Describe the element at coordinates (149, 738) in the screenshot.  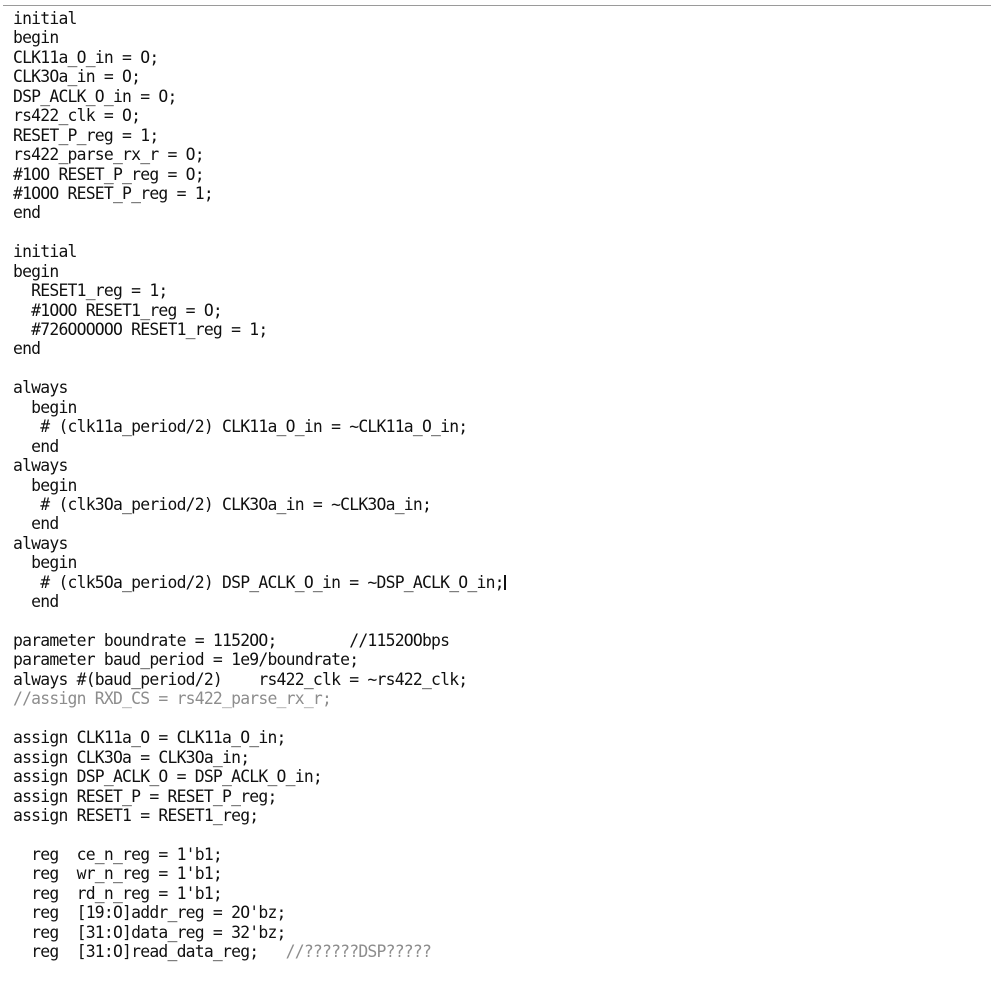
I see `code-line: assign CLK11a_O = CLK11a_O_in;` at that location.